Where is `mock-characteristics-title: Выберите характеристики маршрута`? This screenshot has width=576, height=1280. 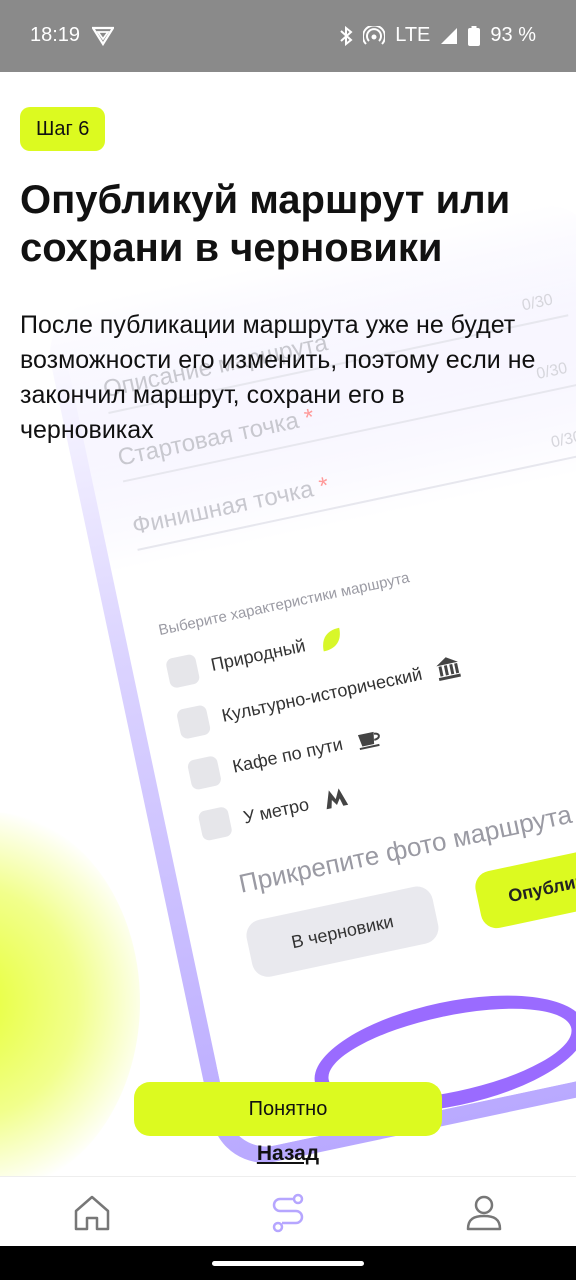
mock-characteristics-title: Выберите характеристики маршрута is located at coordinates (284, 604).